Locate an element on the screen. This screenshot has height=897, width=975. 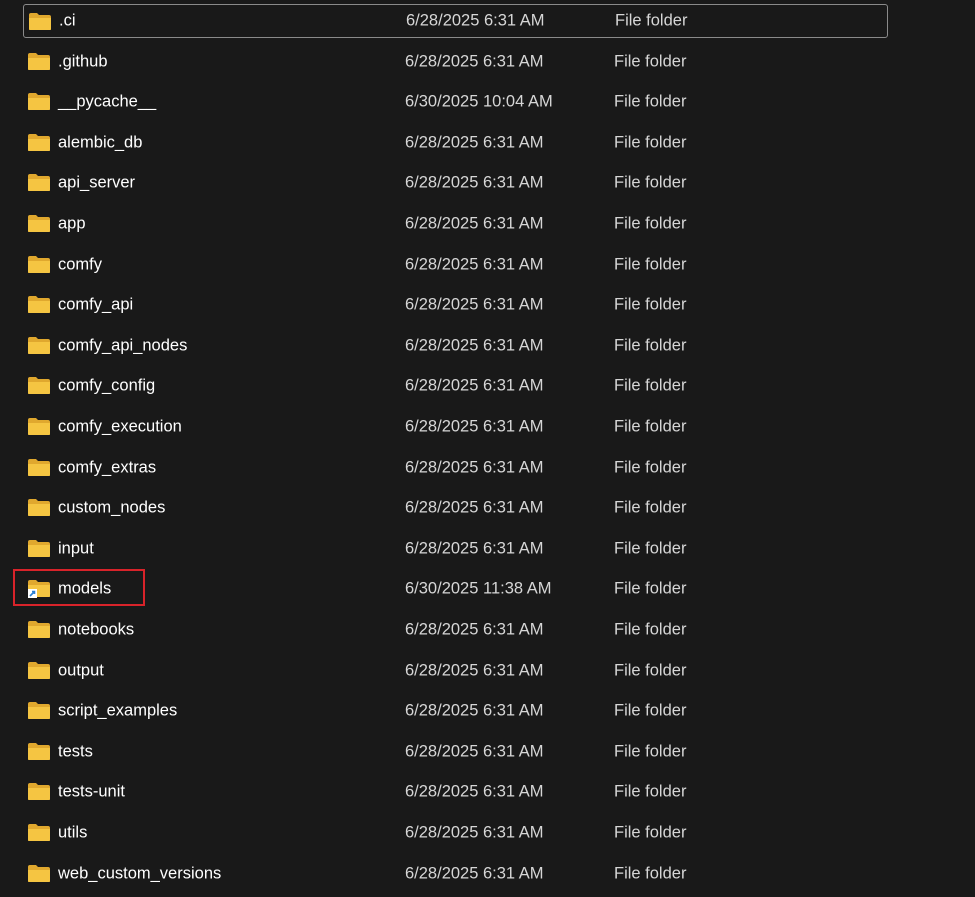
file-row: __pycache__ 6/30/2025 10:04 AM File folder is located at coordinates (455, 102).